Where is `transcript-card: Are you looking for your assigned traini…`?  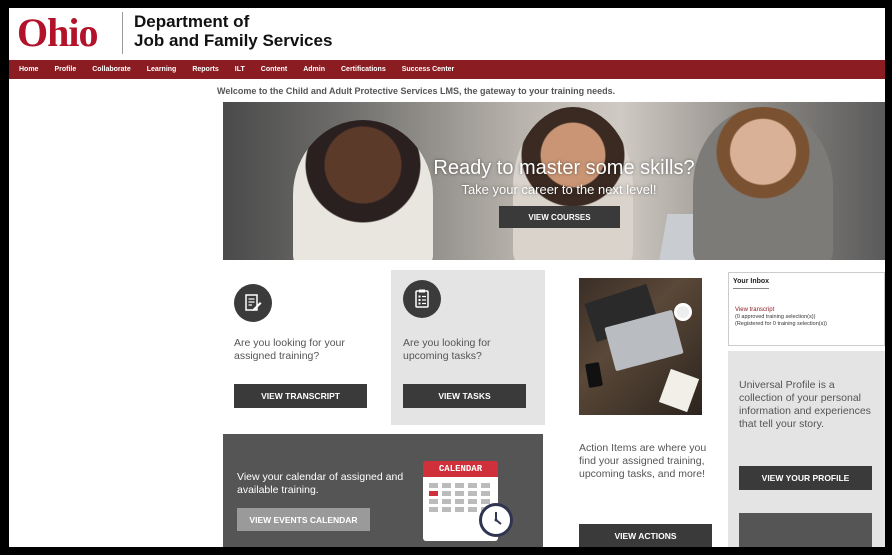 transcript-card: Are you looking for your assigned traini… is located at coordinates (303, 347).